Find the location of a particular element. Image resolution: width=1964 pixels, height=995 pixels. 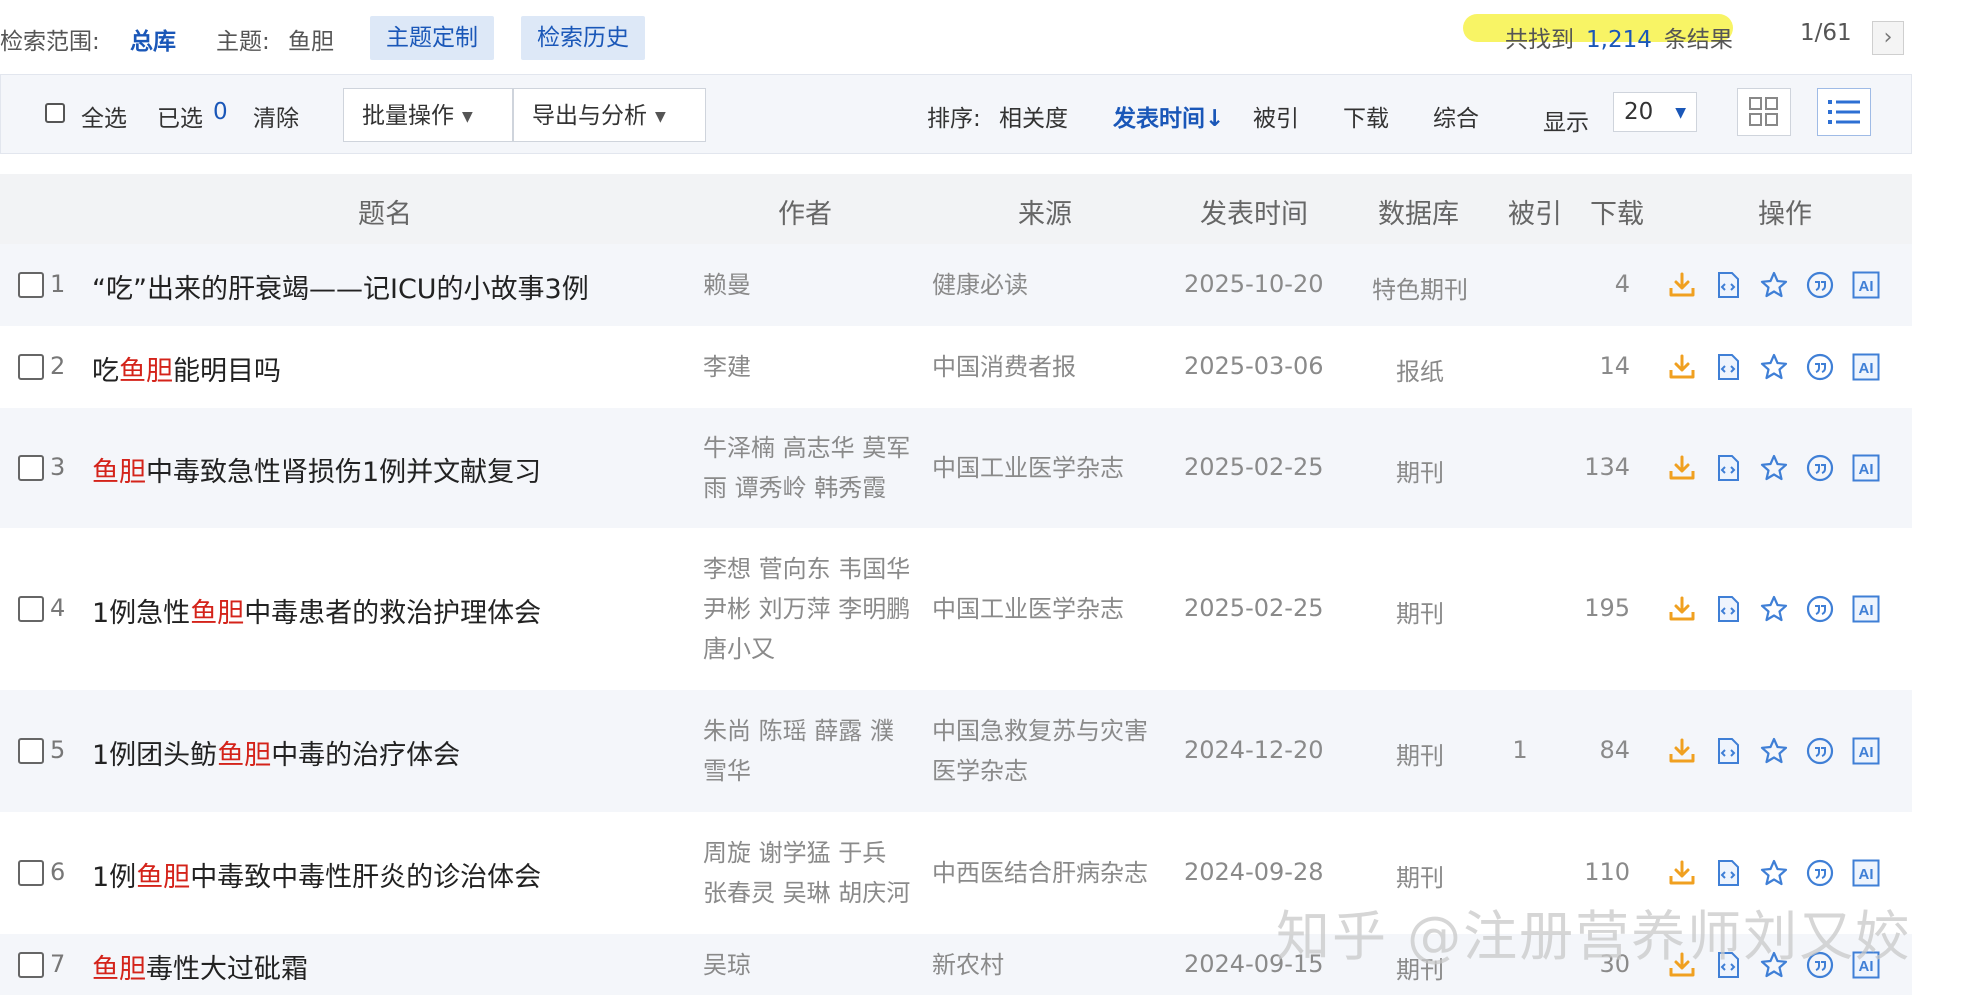

result-title-link: 1例团头鲂鱼胆中毒的治疗体会 is located at coordinates (276, 752).